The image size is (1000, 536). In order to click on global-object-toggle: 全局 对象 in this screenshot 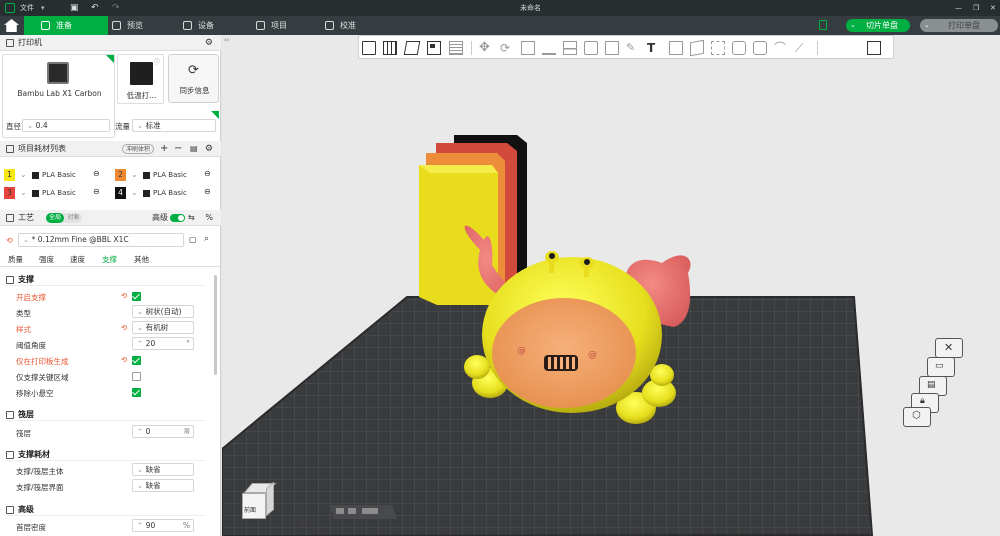, I will do `click(64, 218)`.